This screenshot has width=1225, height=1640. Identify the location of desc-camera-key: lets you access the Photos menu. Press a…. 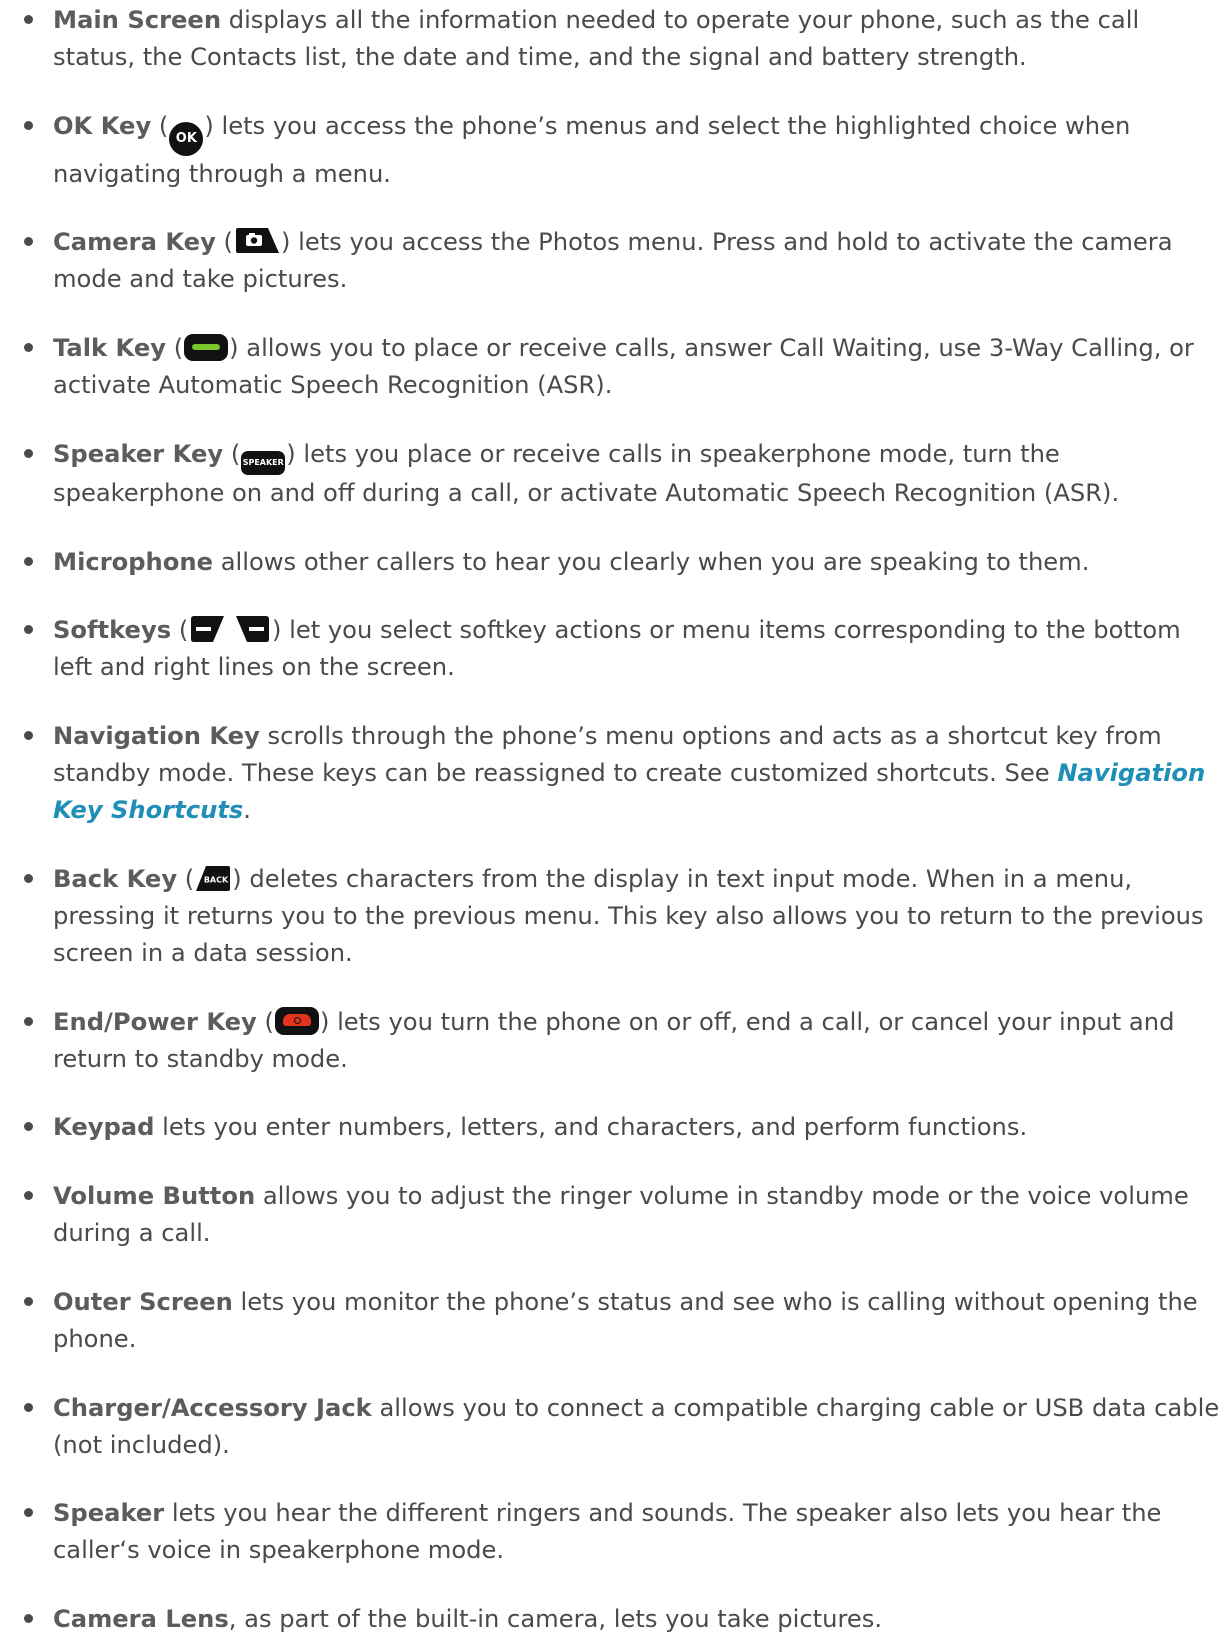
(613, 261).